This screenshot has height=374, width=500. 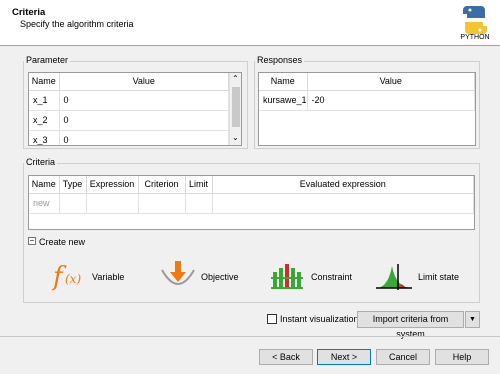 I want to click on fx-icon: f (x), so click(x=70, y=276).